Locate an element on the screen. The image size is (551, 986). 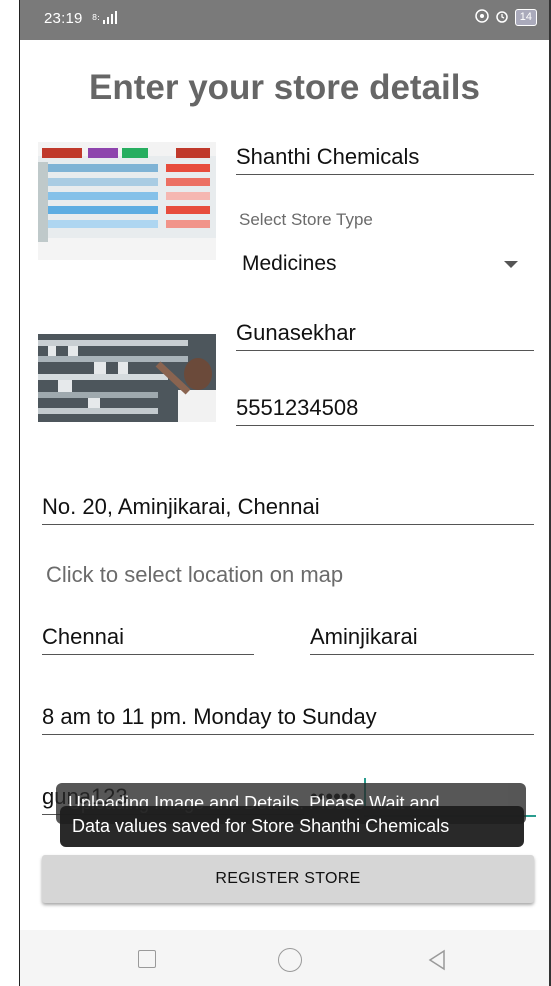
status-bar: 23:19 8: 14 is located at coordinates (284, 20).